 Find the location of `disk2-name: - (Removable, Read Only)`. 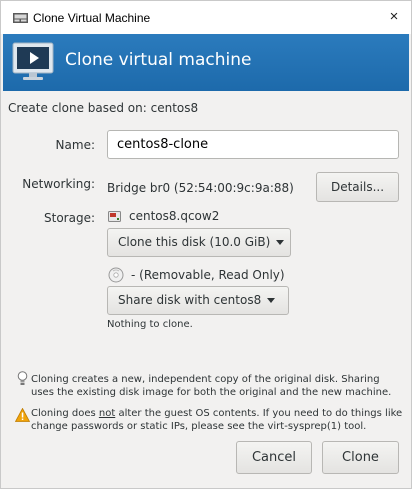

disk2-name: - (Removable, Read Only) is located at coordinates (208, 275).